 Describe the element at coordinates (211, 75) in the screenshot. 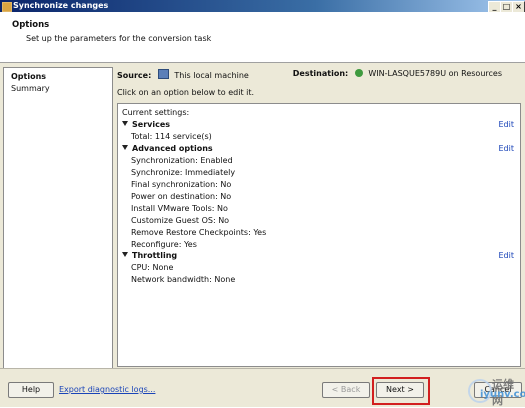

I see `source-value: This local machine` at that location.